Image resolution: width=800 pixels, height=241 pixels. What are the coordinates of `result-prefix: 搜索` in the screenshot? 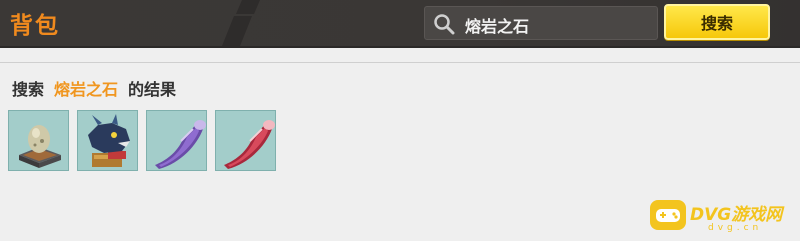 It's located at (28, 89).